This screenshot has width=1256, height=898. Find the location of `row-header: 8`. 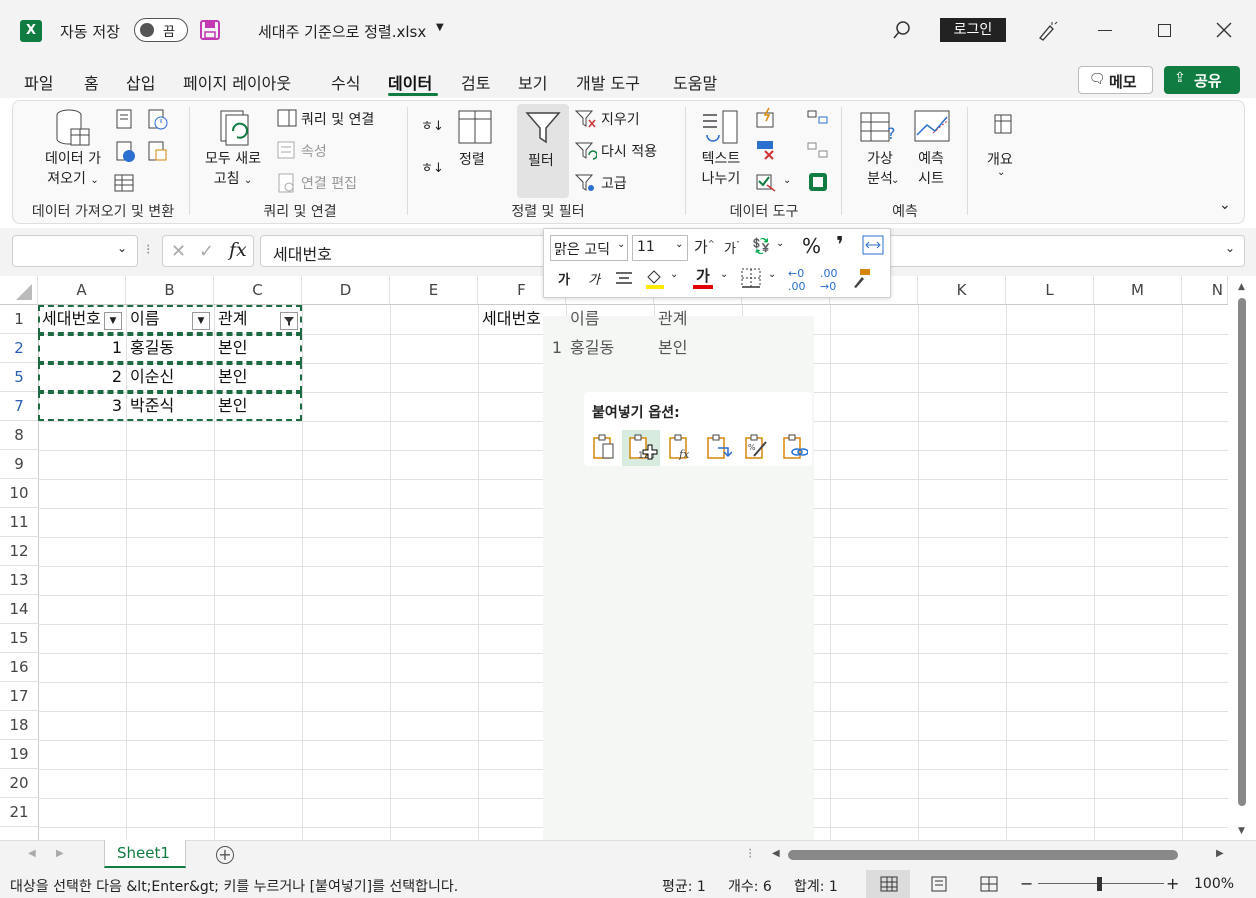

row-header: 8 is located at coordinates (19, 435).